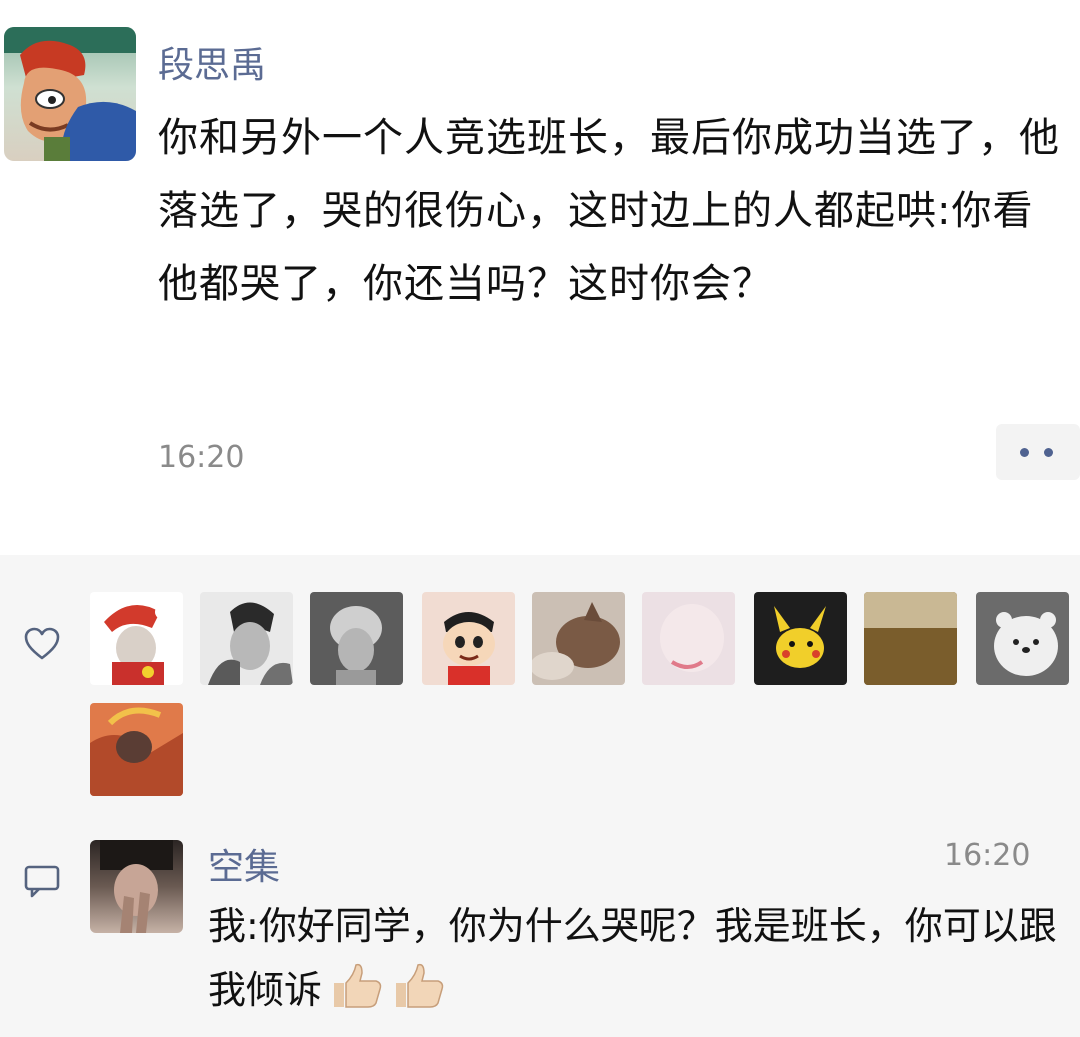  Describe the element at coordinates (136, 886) in the screenshot. I see `commenter-avatar` at that location.